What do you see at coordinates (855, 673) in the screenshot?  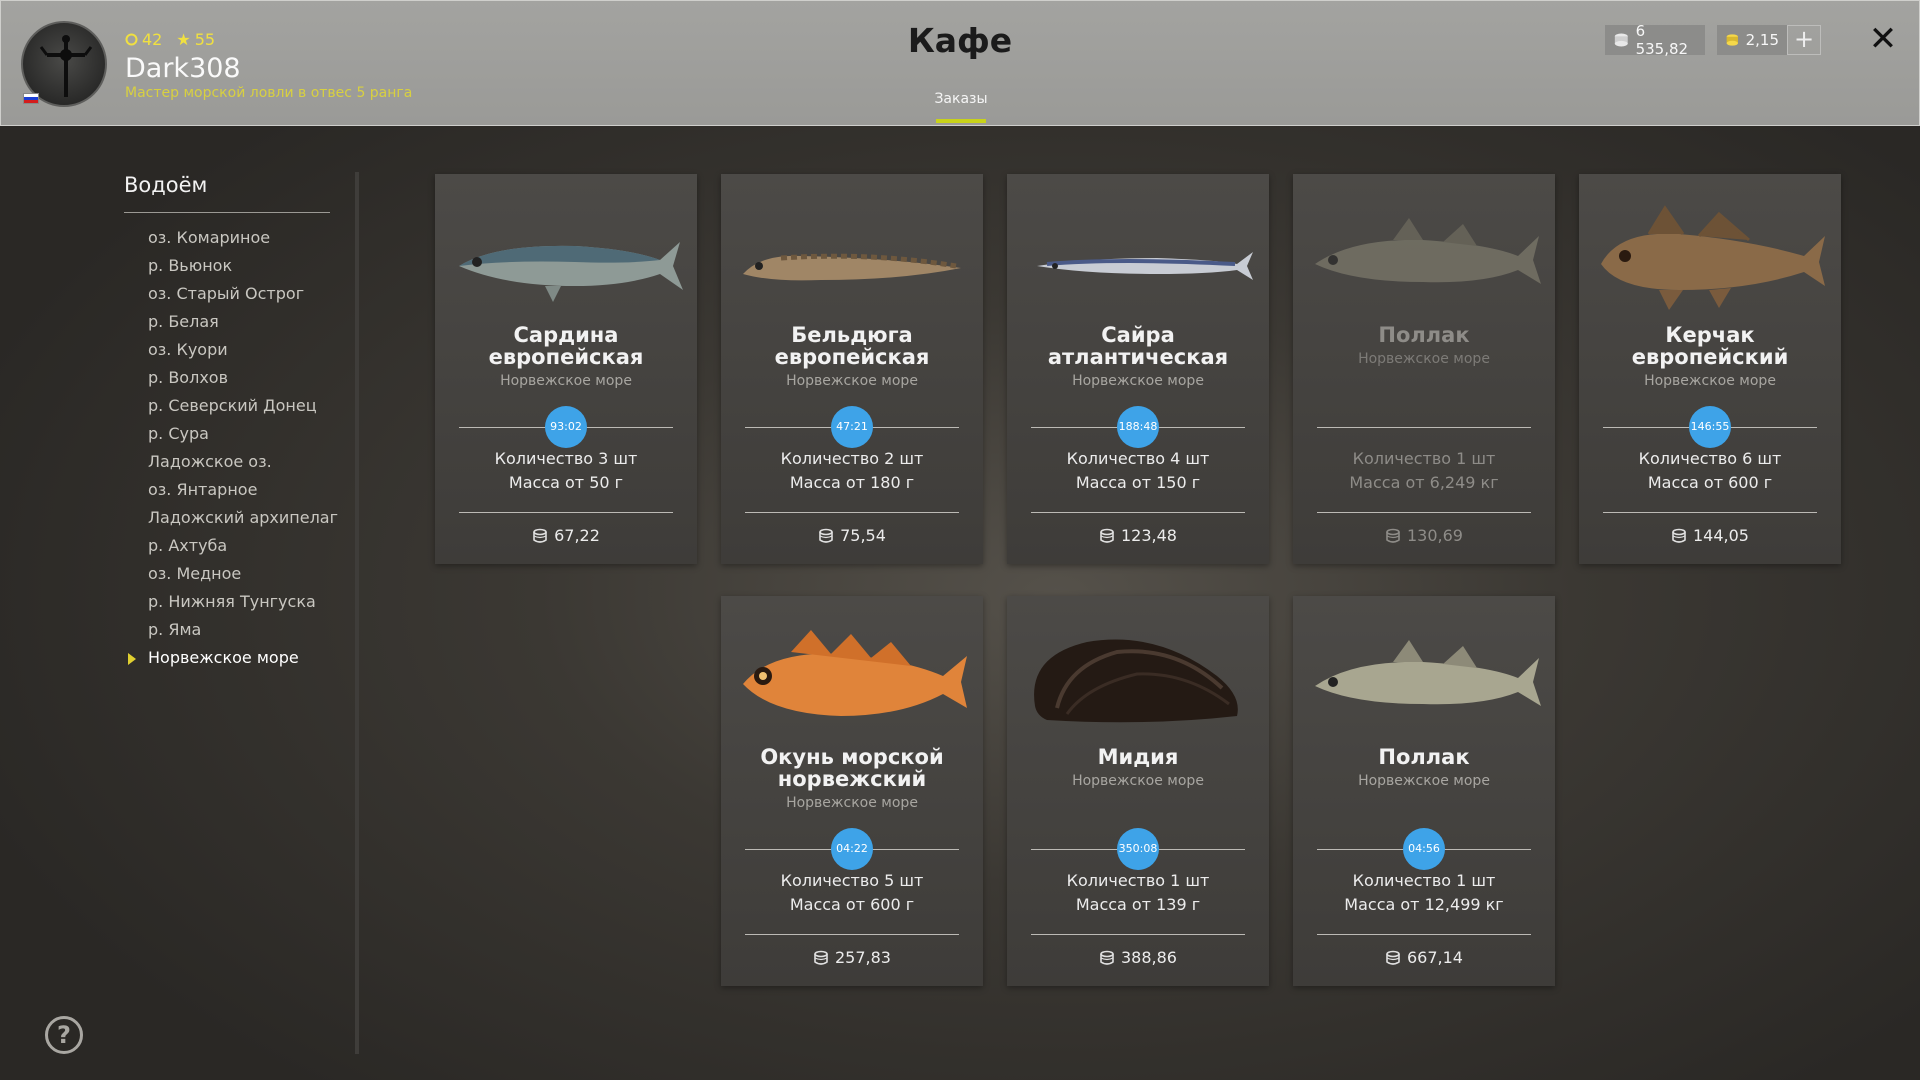 I see `redfish-image` at bounding box center [855, 673].